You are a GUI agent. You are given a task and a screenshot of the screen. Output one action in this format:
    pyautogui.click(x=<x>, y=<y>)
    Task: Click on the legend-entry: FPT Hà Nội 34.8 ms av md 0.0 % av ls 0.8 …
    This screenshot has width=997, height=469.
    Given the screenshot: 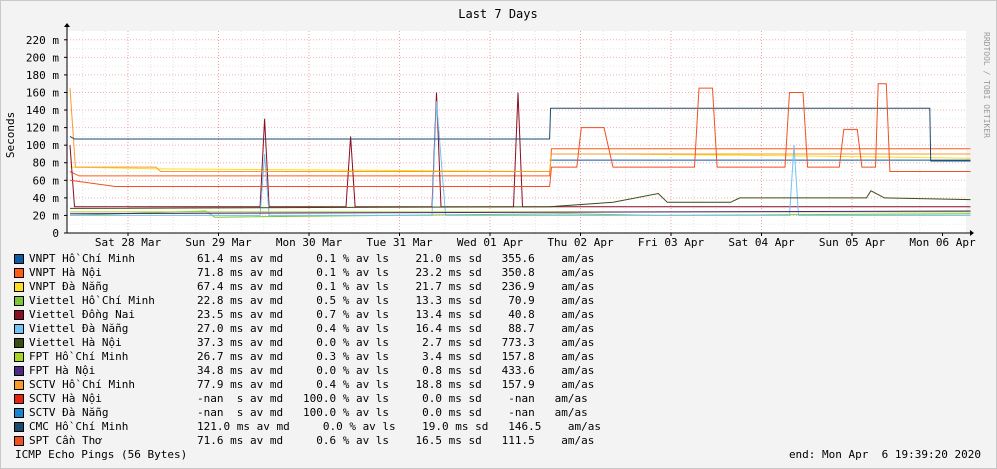 What is the action you would take?
    pyautogui.click(x=307, y=371)
    